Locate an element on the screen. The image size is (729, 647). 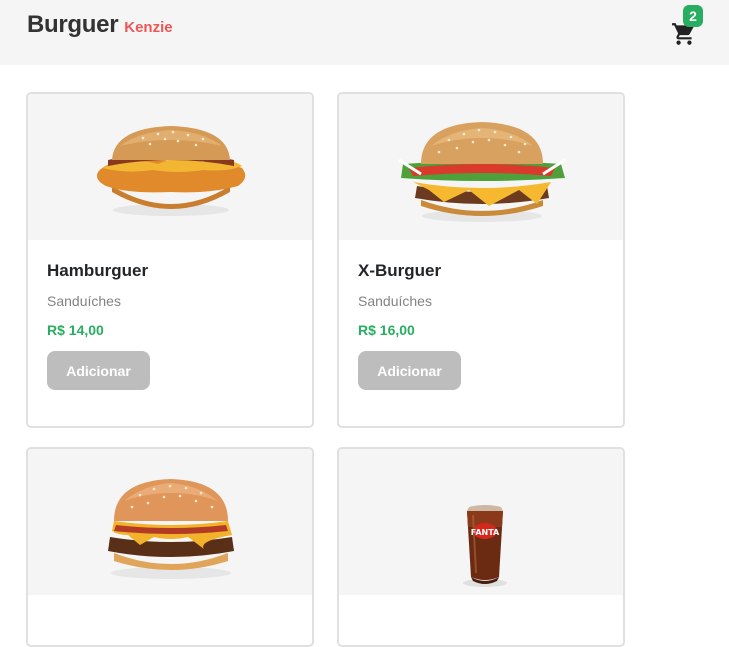
product-card is located at coordinates (170, 547).